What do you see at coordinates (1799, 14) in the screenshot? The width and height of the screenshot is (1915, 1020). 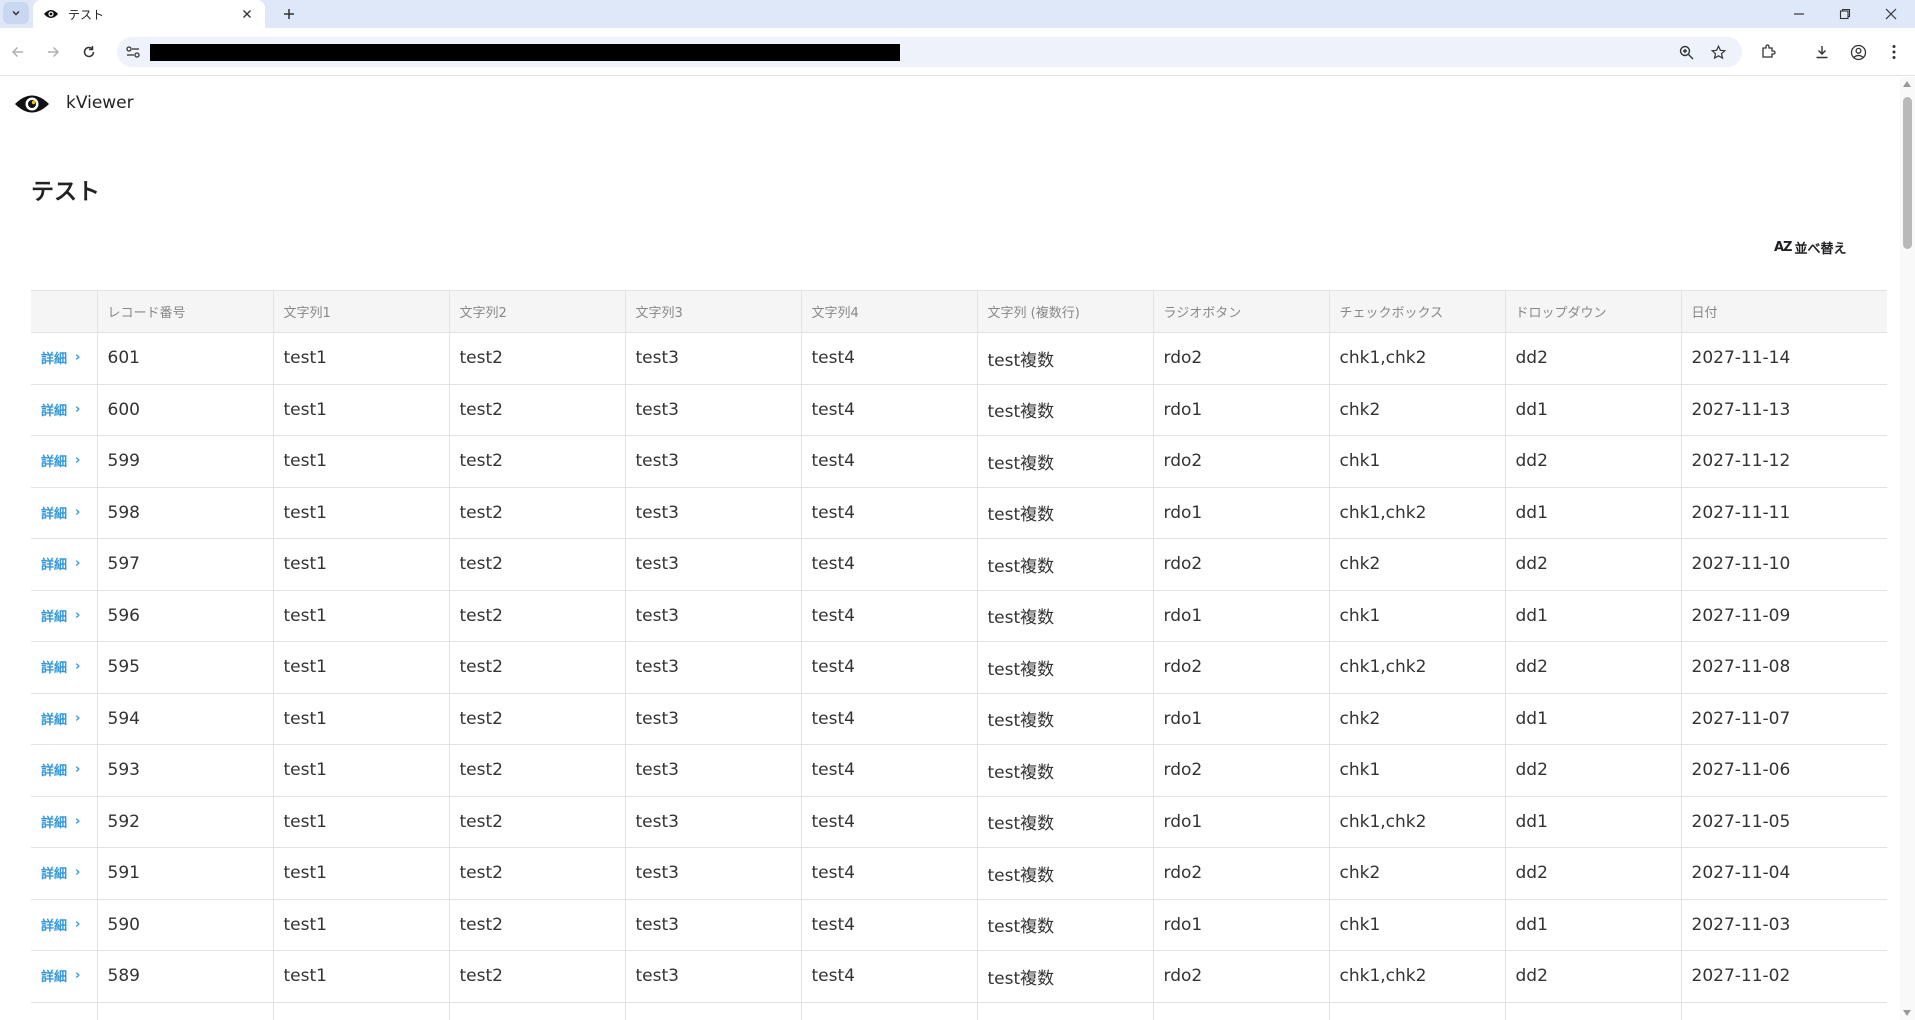 I see `minimize-button` at bounding box center [1799, 14].